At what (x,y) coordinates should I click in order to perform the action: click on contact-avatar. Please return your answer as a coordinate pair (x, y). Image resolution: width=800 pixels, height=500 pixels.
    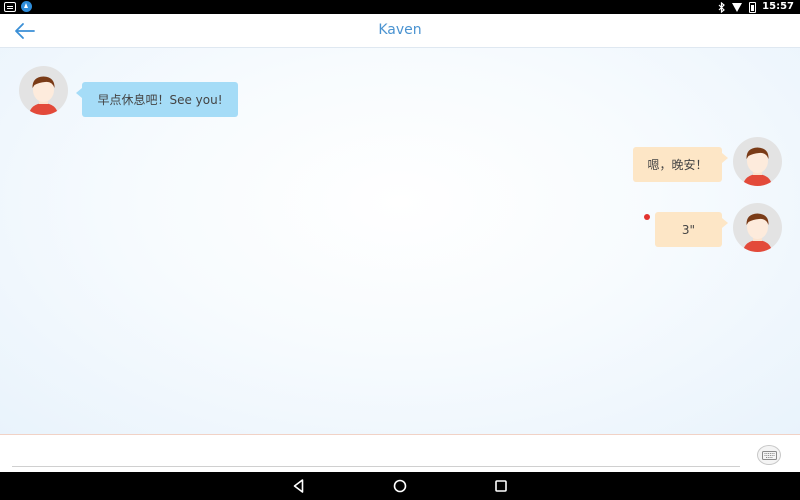
    Looking at the image, I should click on (43, 90).